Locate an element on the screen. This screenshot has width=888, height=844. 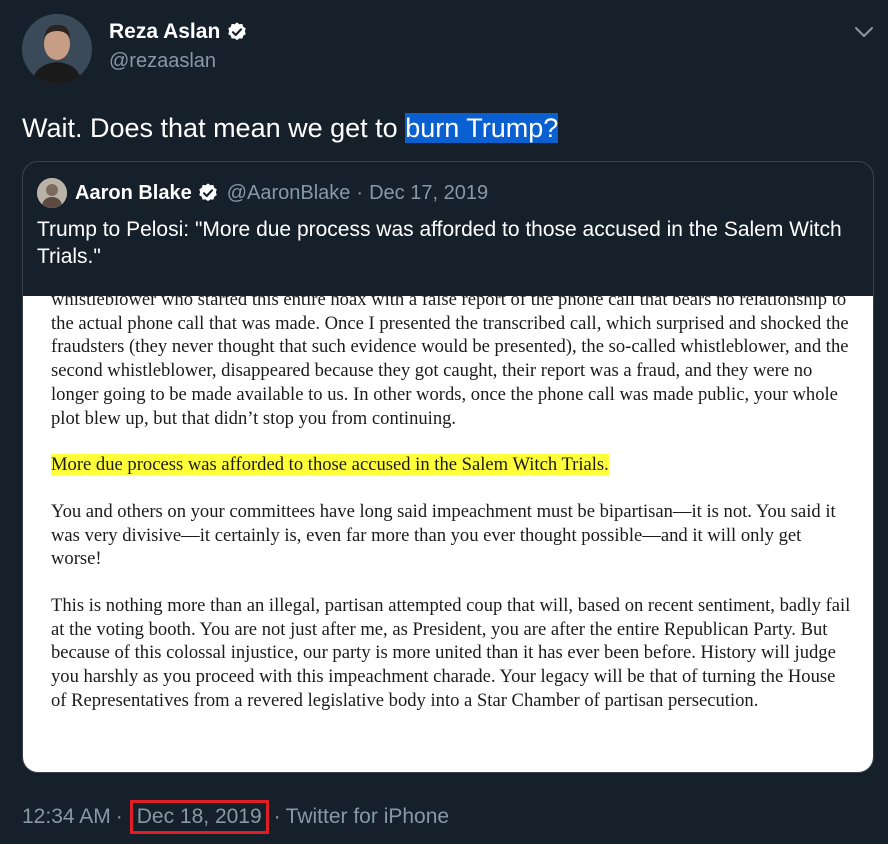
tweet-text-selected: burn Trump? is located at coordinates (482, 128).